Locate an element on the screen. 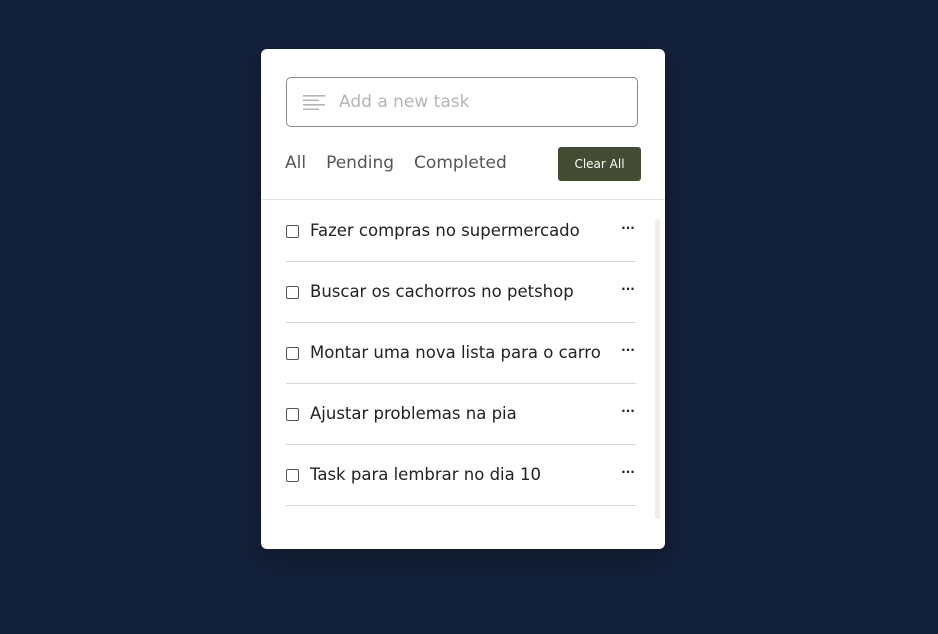 The width and height of the screenshot is (938, 634). add-task-input is located at coordinates (479, 102).